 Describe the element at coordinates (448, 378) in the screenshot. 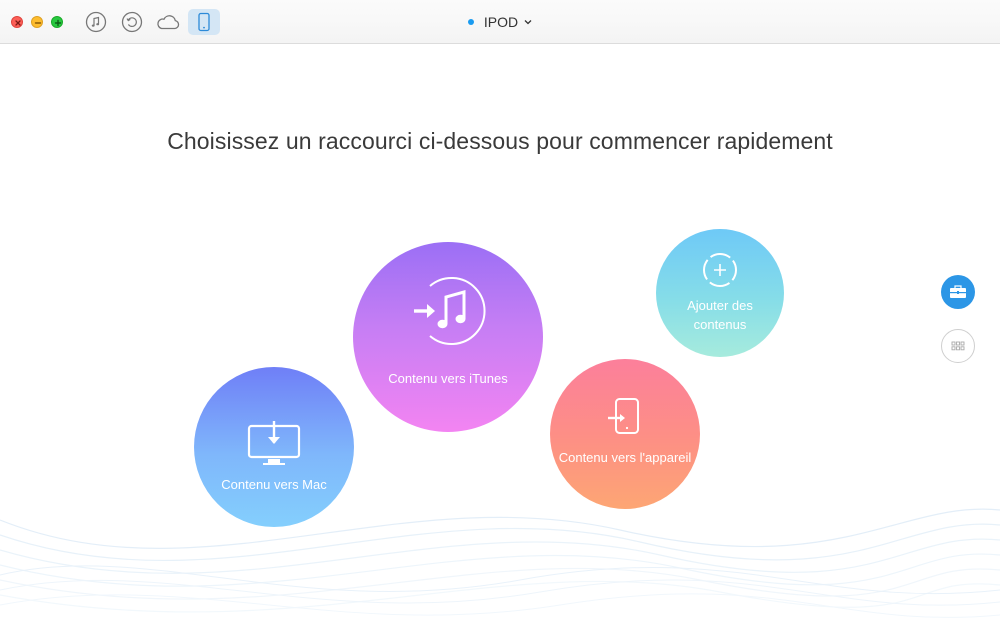

I see `shortcut-label: Contenu vers iTunes` at that location.